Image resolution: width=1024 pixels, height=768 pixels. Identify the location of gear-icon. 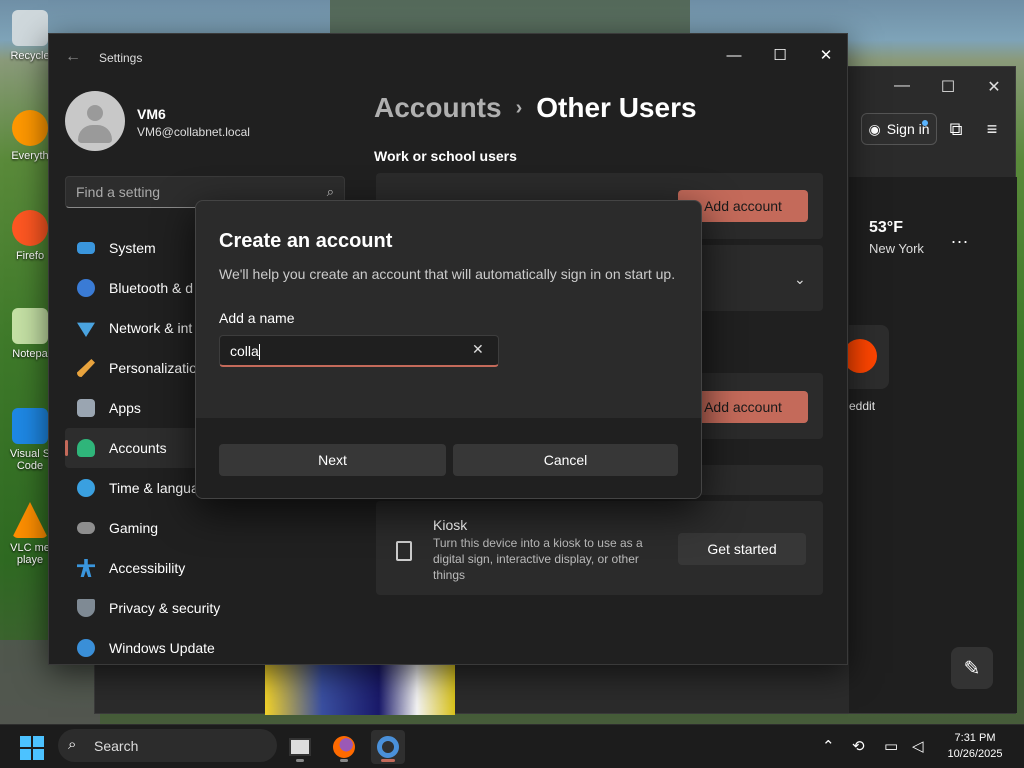
(388, 747).